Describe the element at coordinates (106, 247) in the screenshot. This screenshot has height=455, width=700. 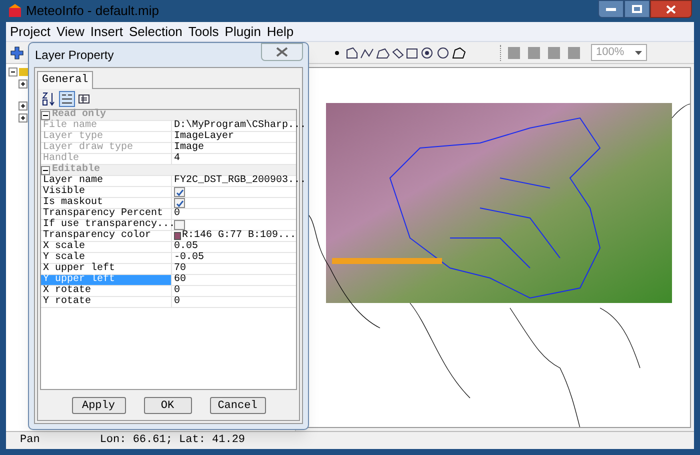
I see `property-name: X scale` at that location.